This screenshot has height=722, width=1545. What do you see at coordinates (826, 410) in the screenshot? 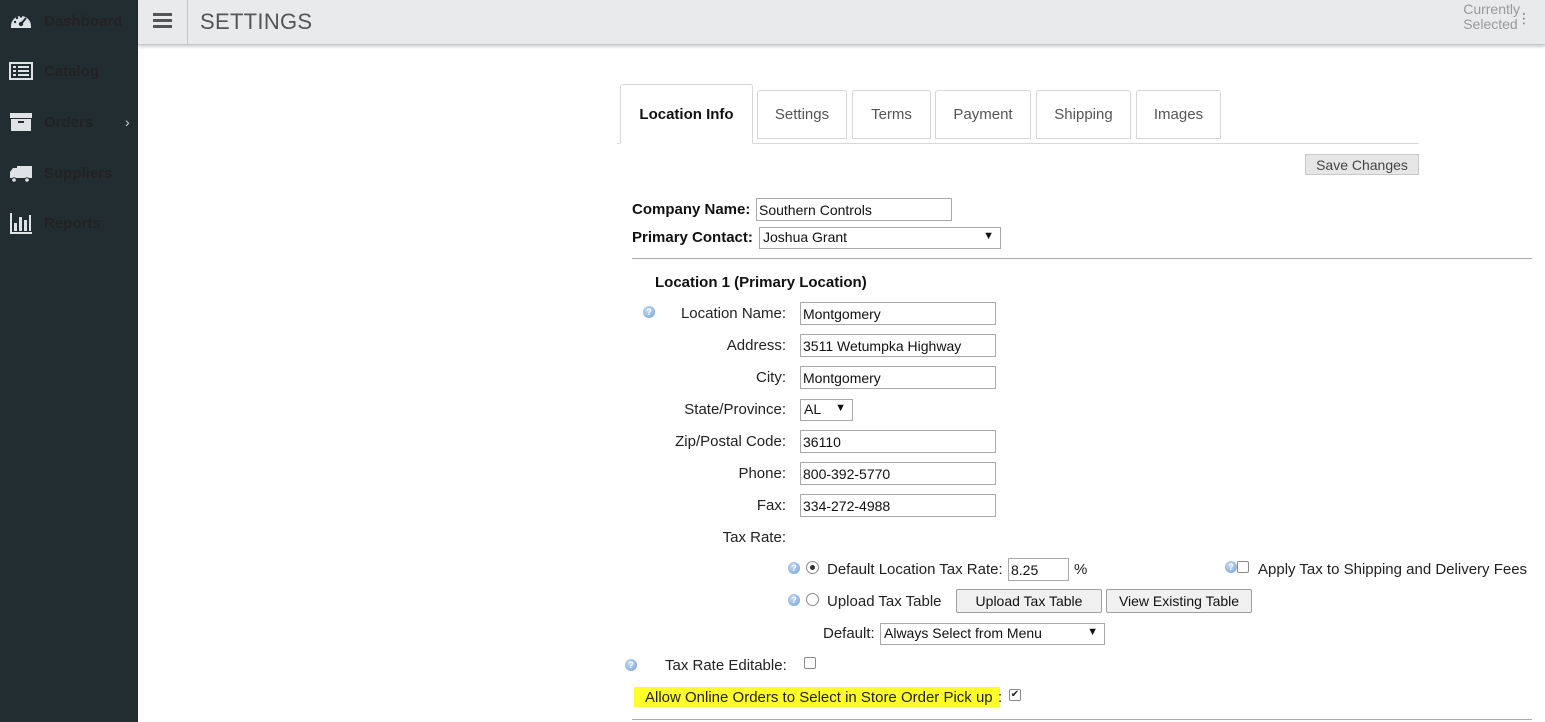
I see `state-select: AL ▼` at bounding box center [826, 410].